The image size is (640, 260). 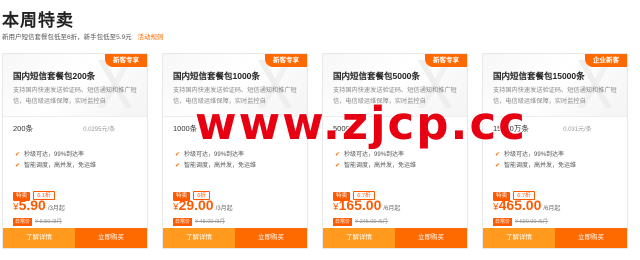 What do you see at coordinates (196, 205) in the screenshot?
I see `price-amount: 29.00` at bounding box center [196, 205].